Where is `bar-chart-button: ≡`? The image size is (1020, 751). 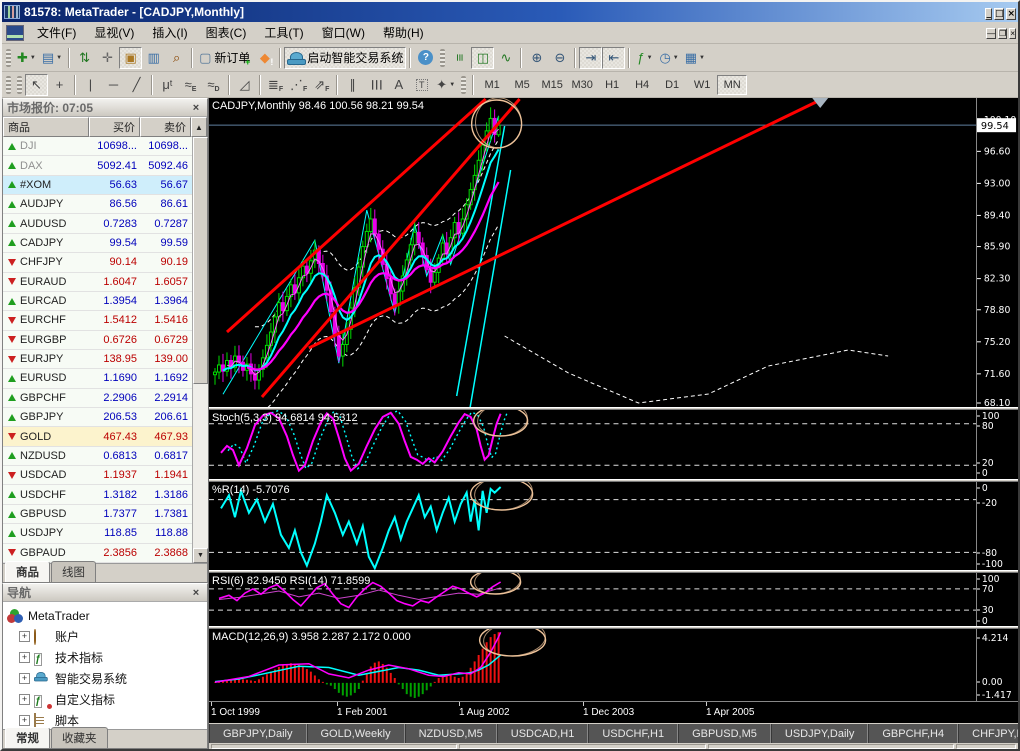
bar-chart-button: ≡ is located at coordinates (459, 58).